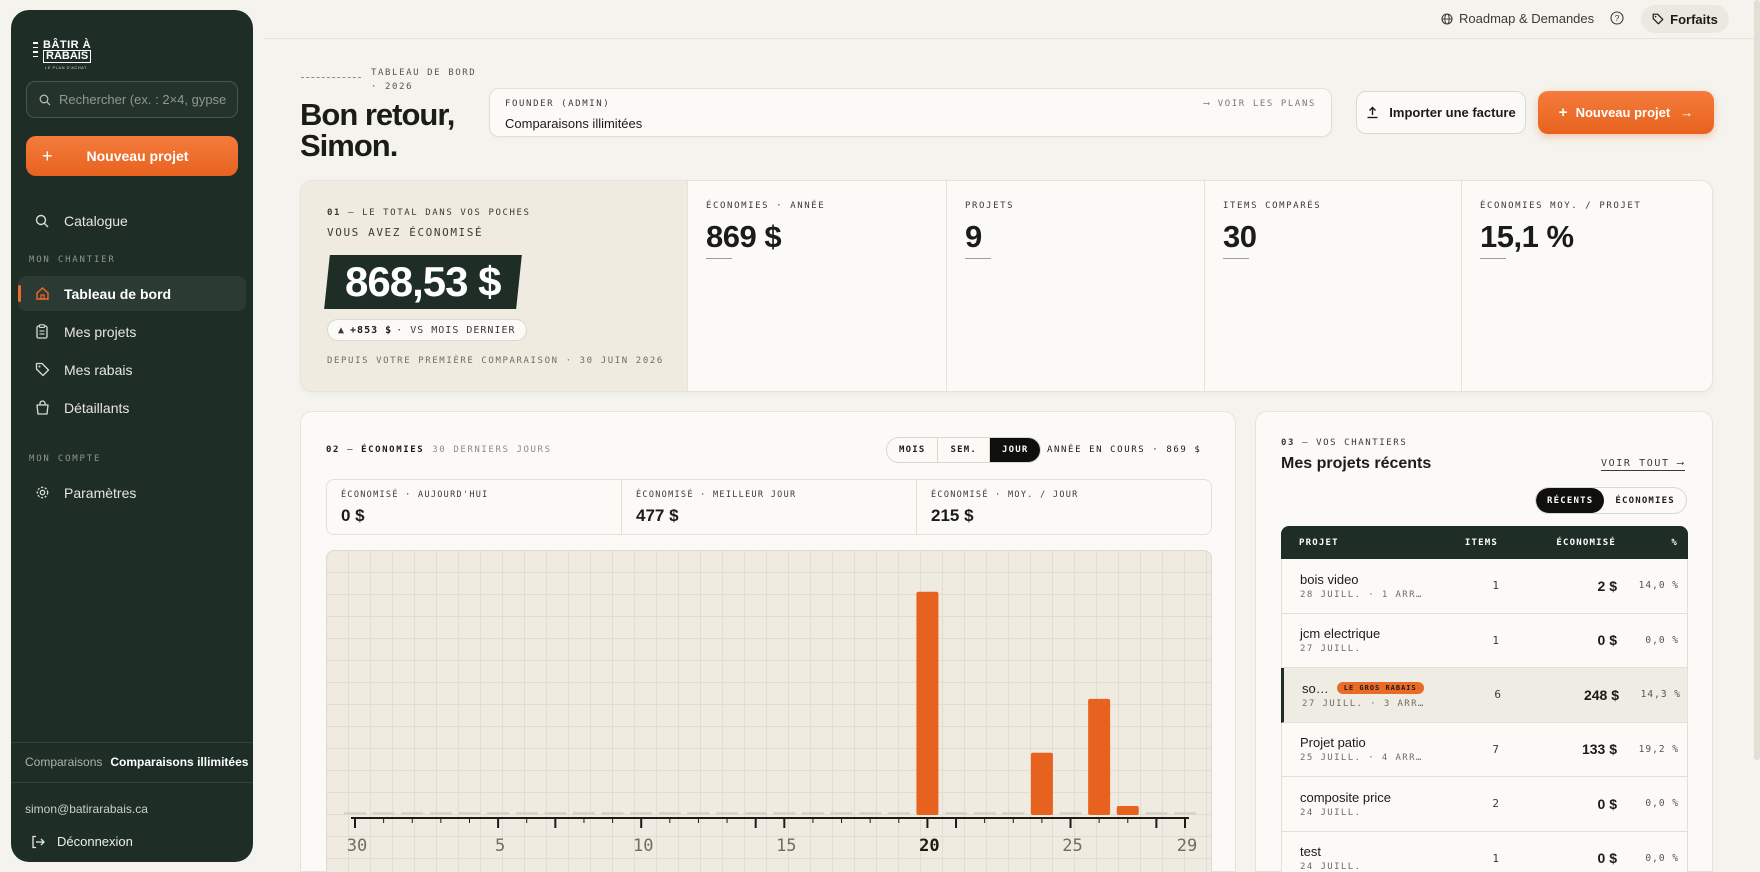  Describe the element at coordinates (423, 282) in the screenshot. I see `hero-amount-box: 868,53 $` at that location.